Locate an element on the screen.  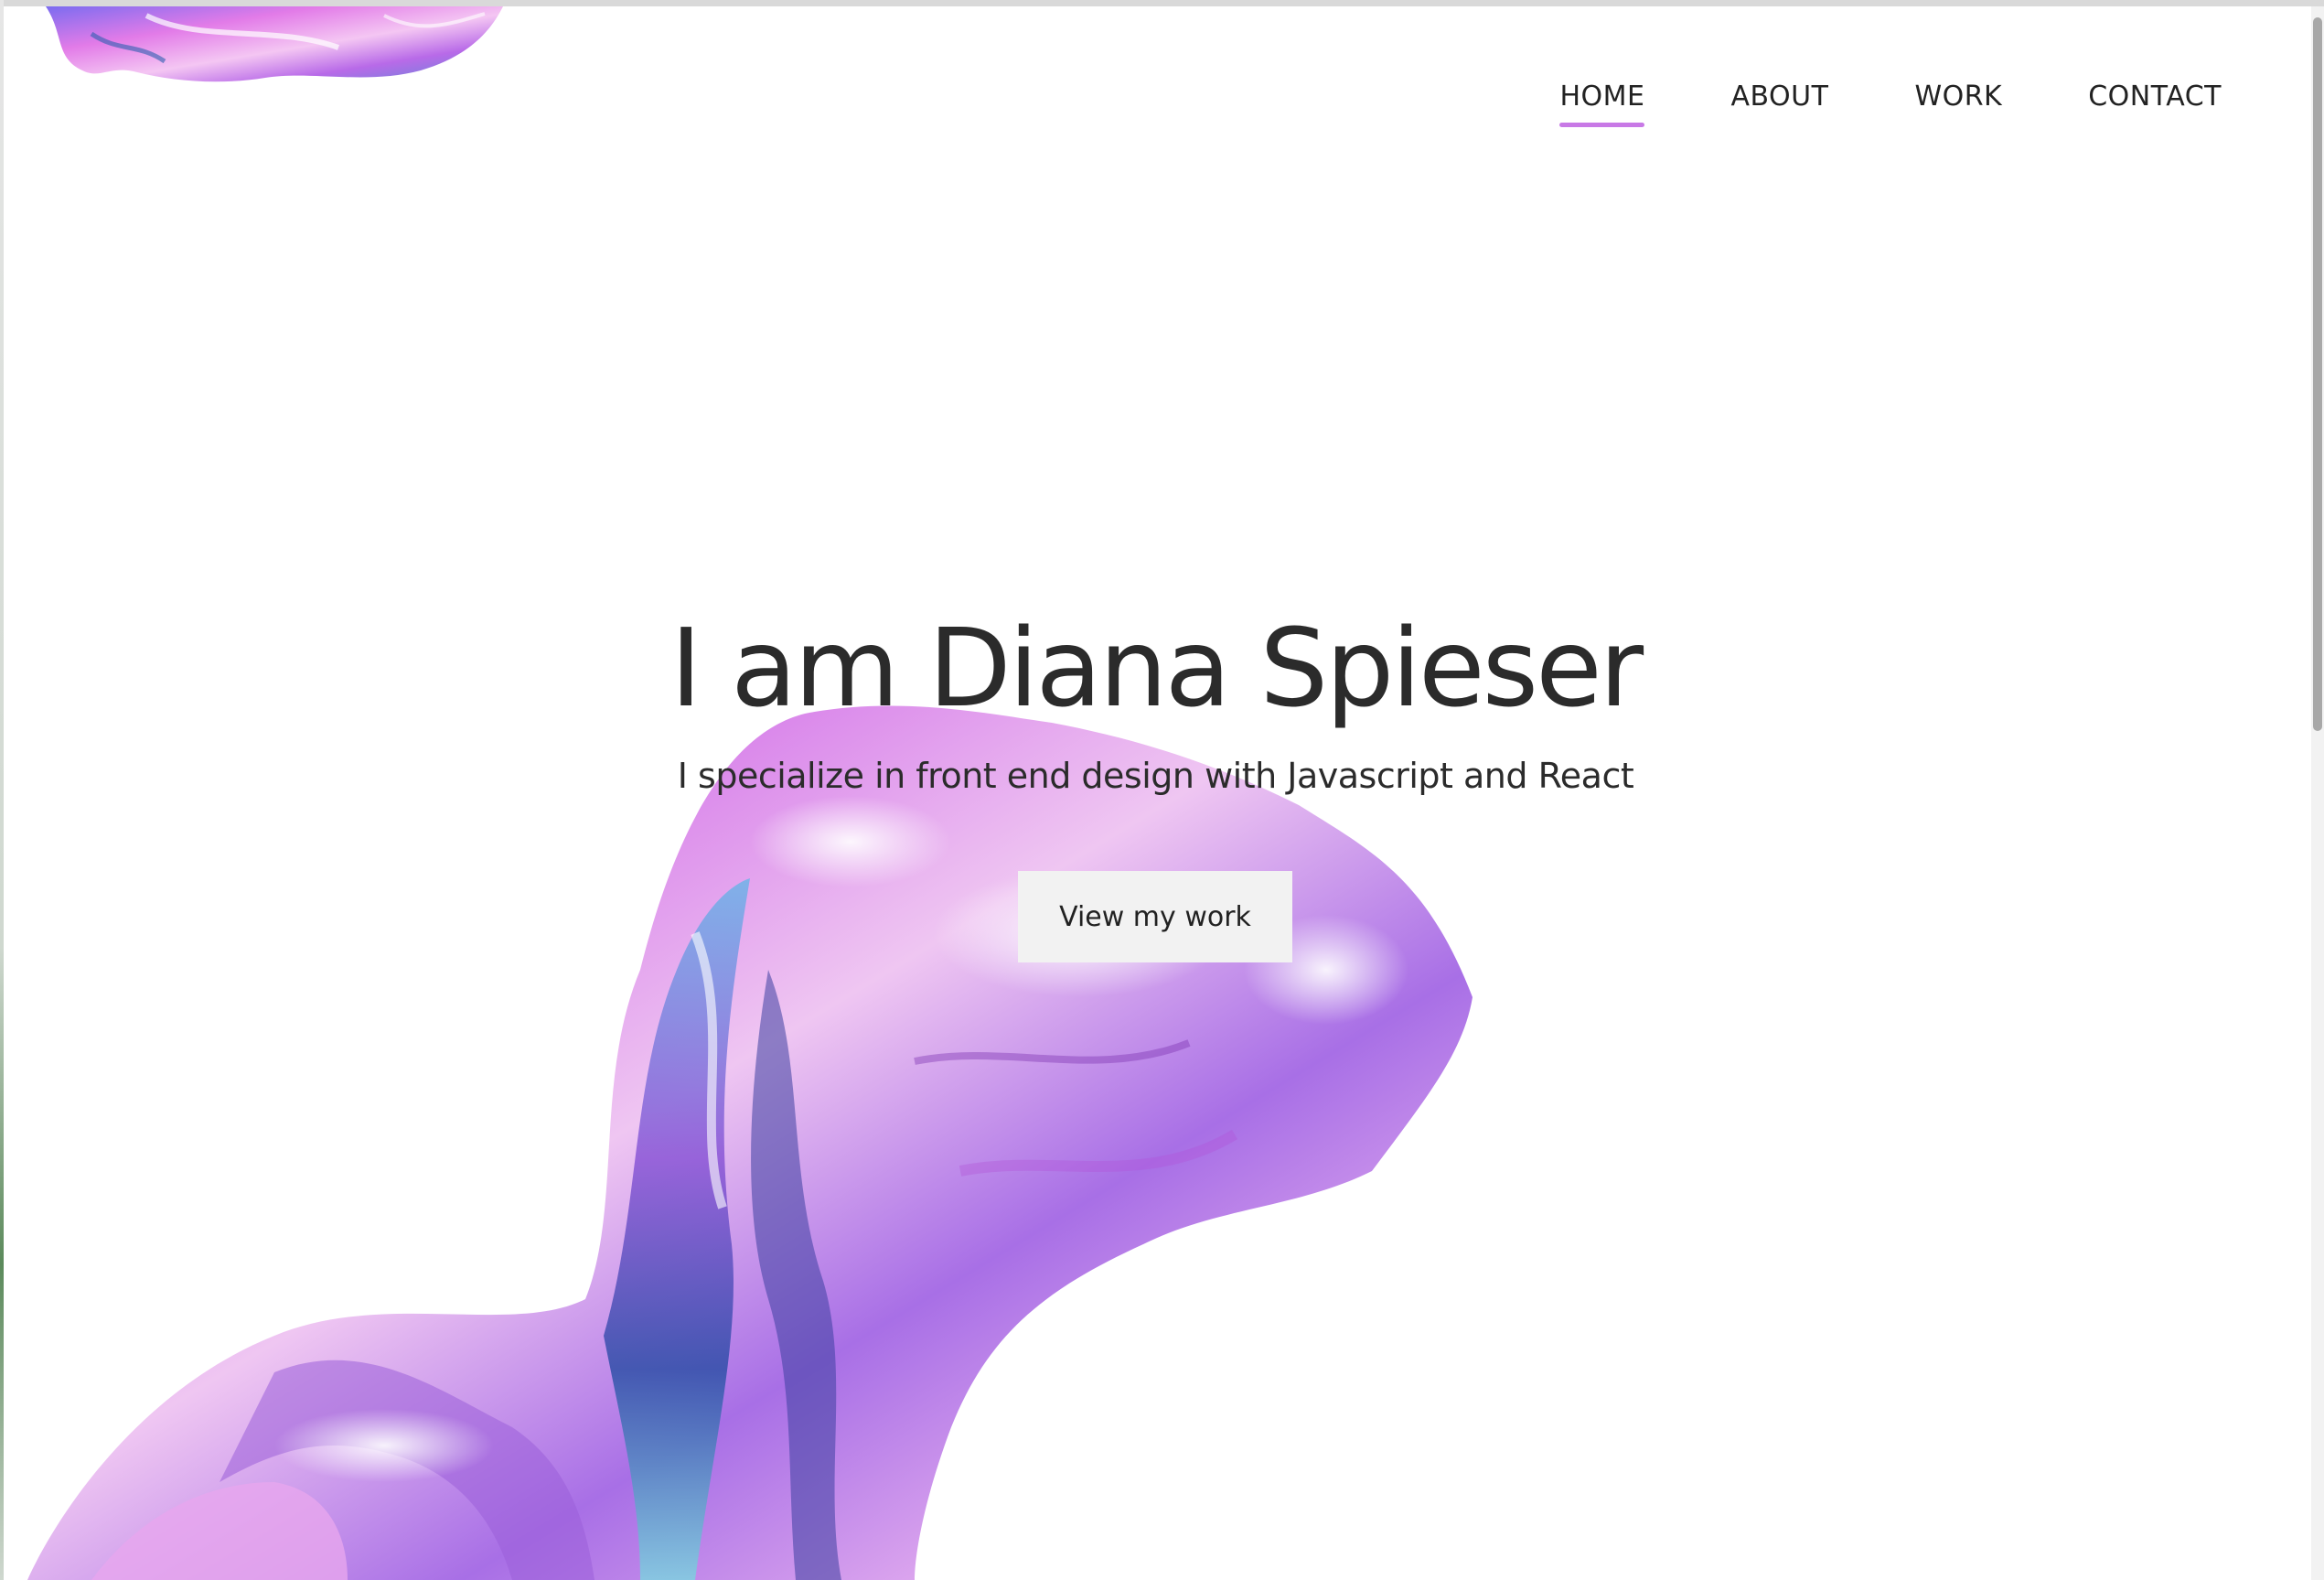
nav-work: WORK is located at coordinates (1958, 104).